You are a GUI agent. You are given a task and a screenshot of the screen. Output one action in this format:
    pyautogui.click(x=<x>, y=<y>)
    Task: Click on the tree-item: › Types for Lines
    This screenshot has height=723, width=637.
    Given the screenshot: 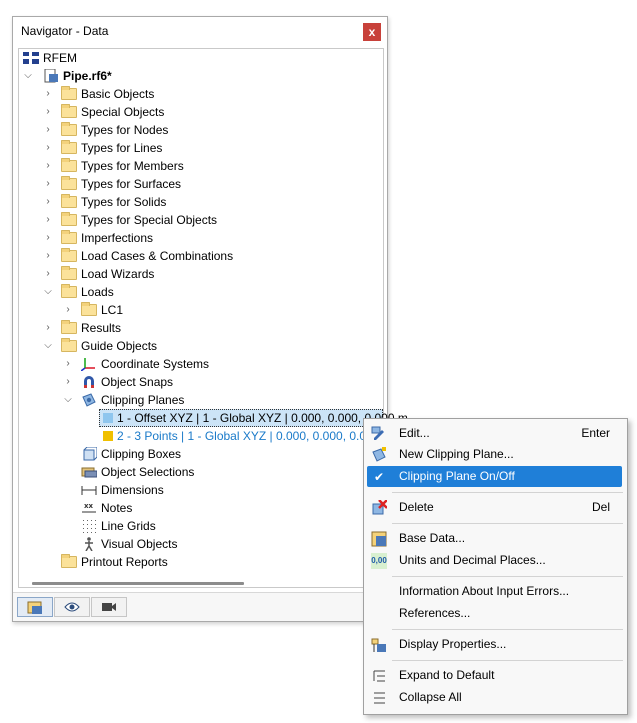 What is the action you would take?
    pyautogui.click(x=183, y=148)
    